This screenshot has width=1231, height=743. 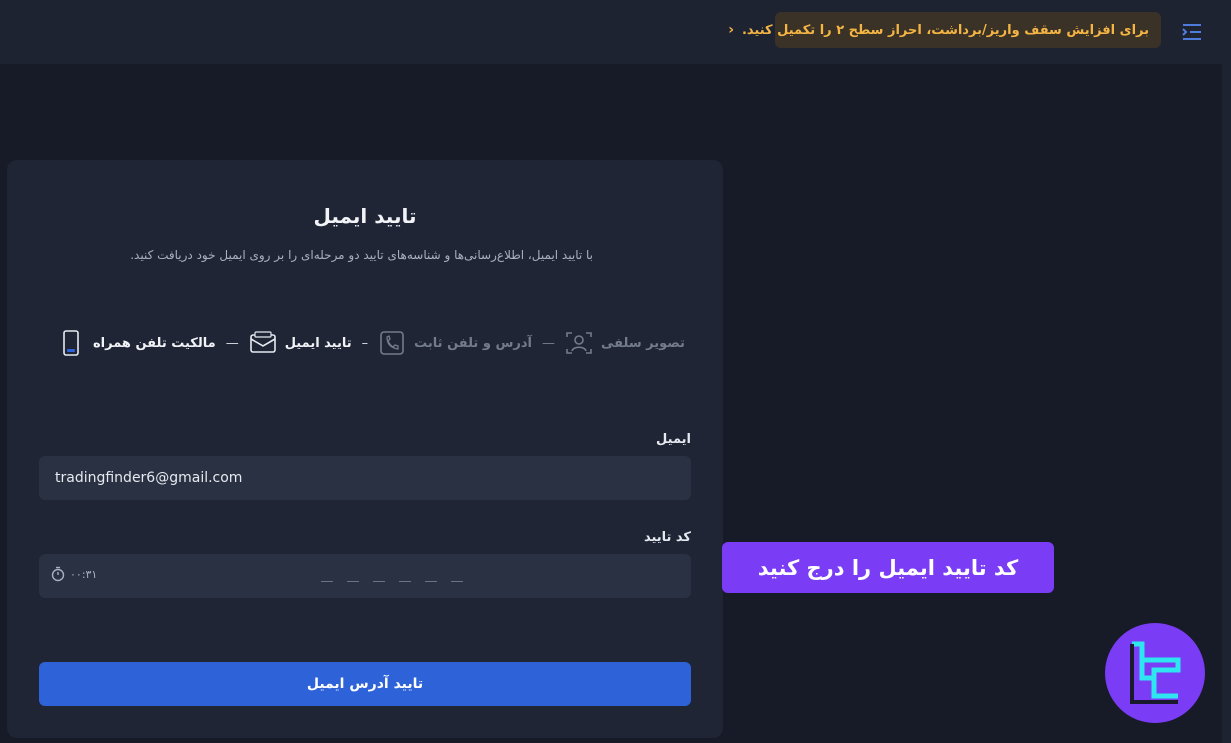 What do you see at coordinates (731, 30) in the screenshot?
I see `chevron-icon: ›` at bounding box center [731, 30].